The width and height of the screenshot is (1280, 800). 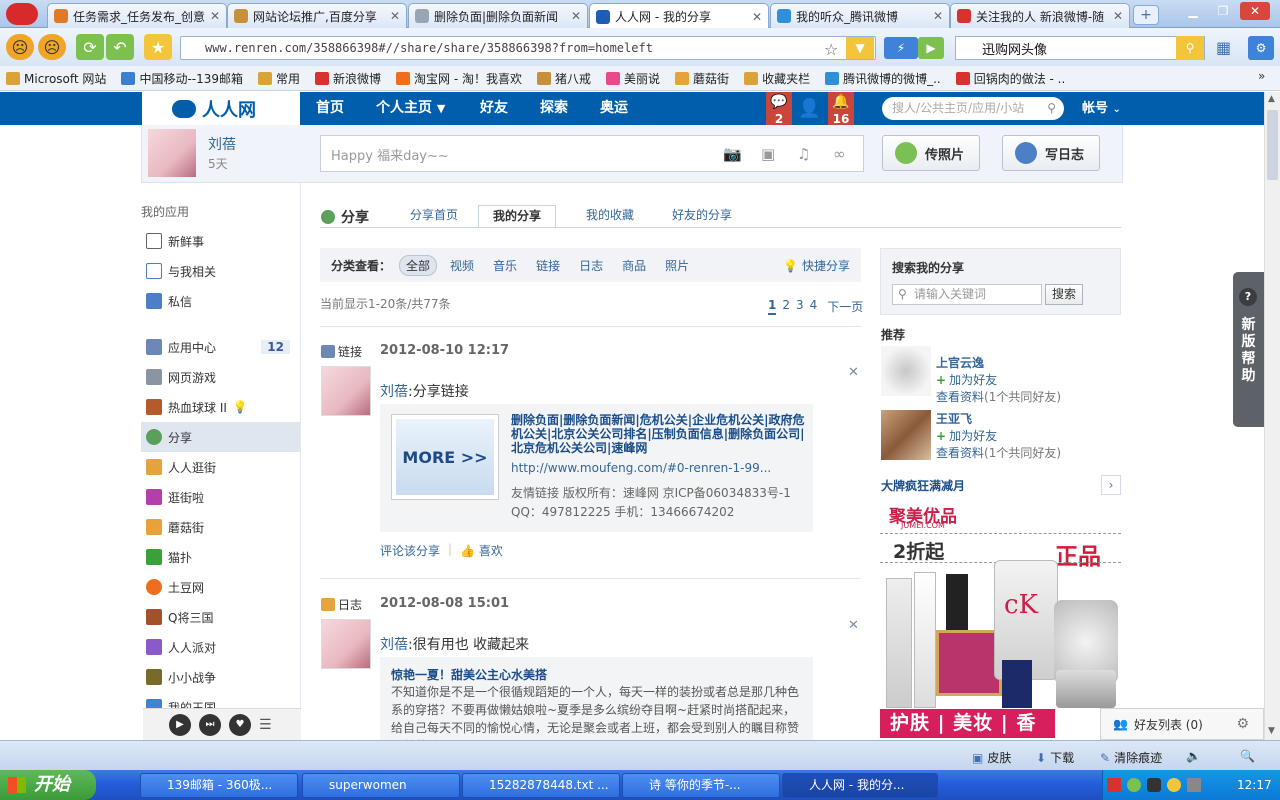 What do you see at coordinates (220, 677) in the screenshot?
I see `sidebar-item-war: 小小战争` at bounding box center [220, 677].